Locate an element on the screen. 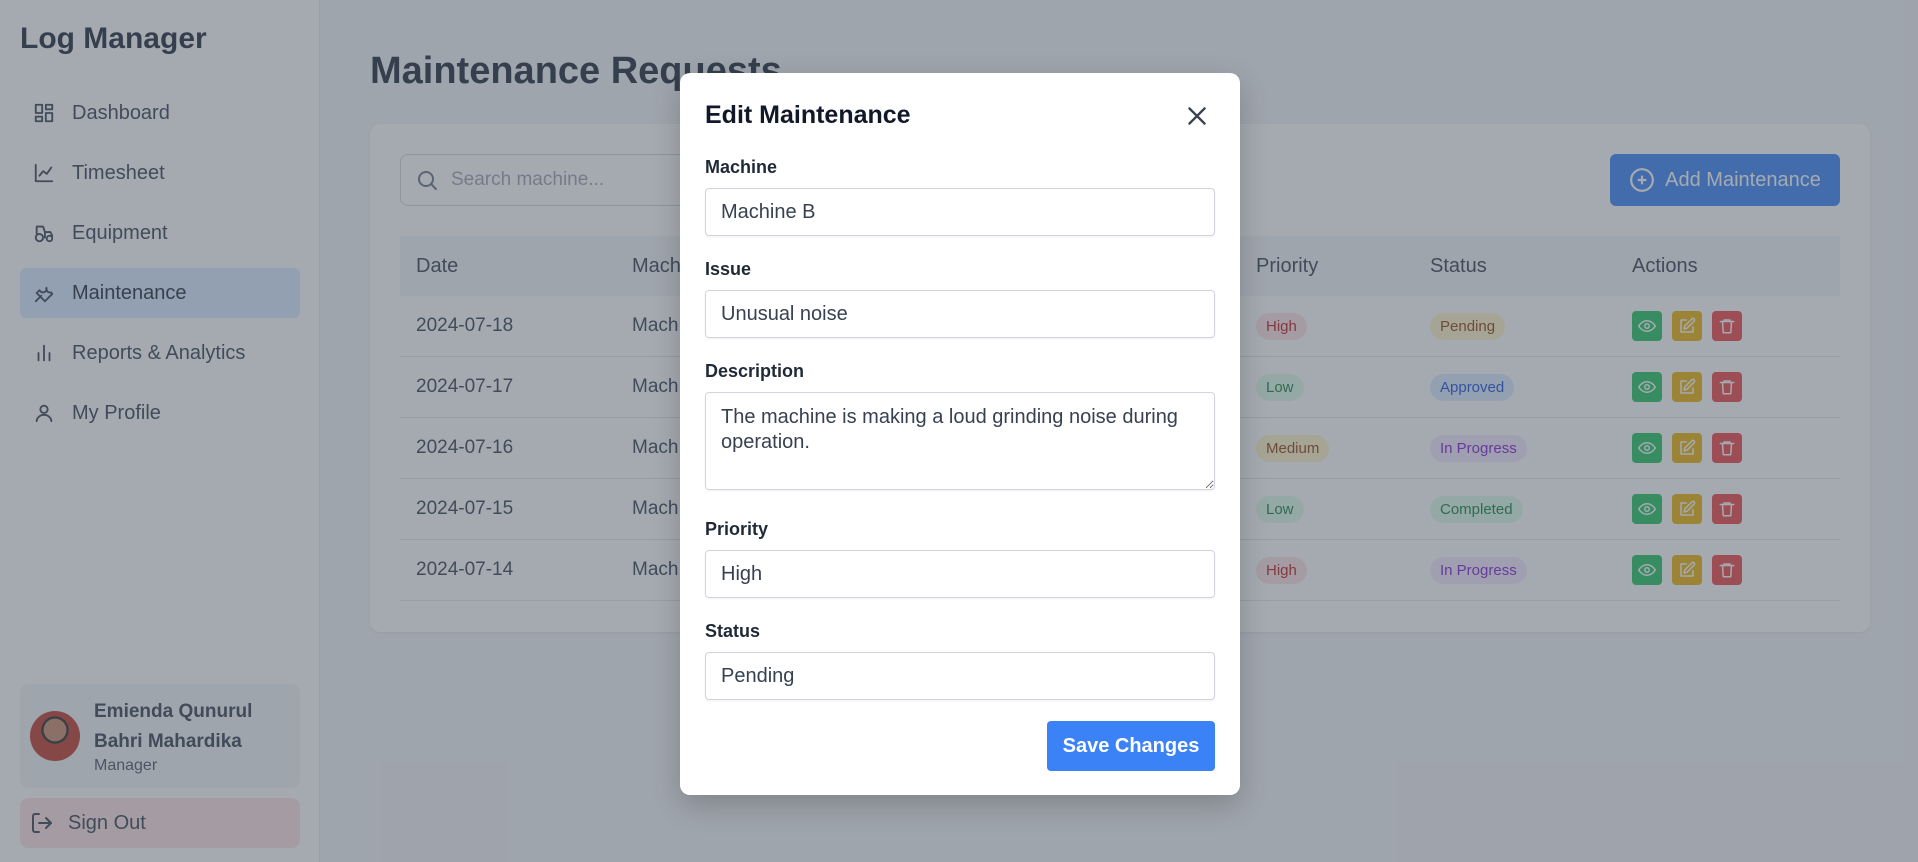 This screenshot has height=862, width=1918. issue-field is located at coordinates (960, 314).